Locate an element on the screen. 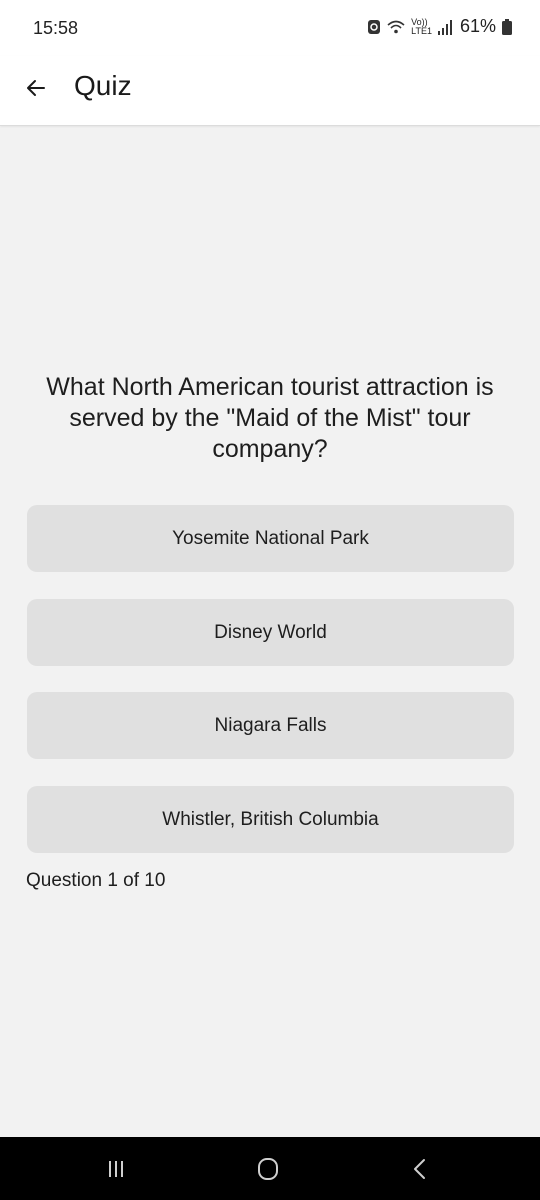 The height and width of the screenshot is (1200, 540). nav-back-button is located at coordinates (420, 1169).